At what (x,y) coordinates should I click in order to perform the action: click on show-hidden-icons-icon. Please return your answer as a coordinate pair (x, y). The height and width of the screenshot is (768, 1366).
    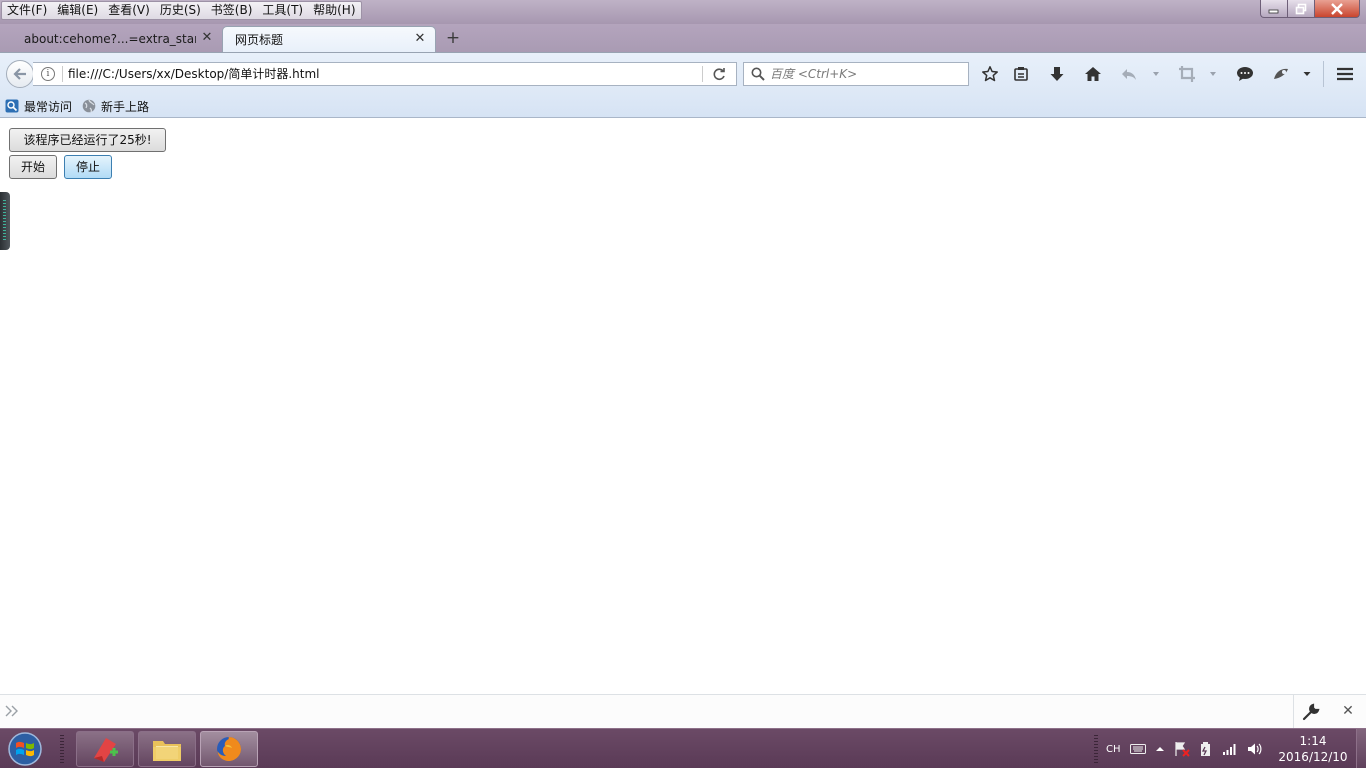
    Looking at the image, I should click on (1160, 749).